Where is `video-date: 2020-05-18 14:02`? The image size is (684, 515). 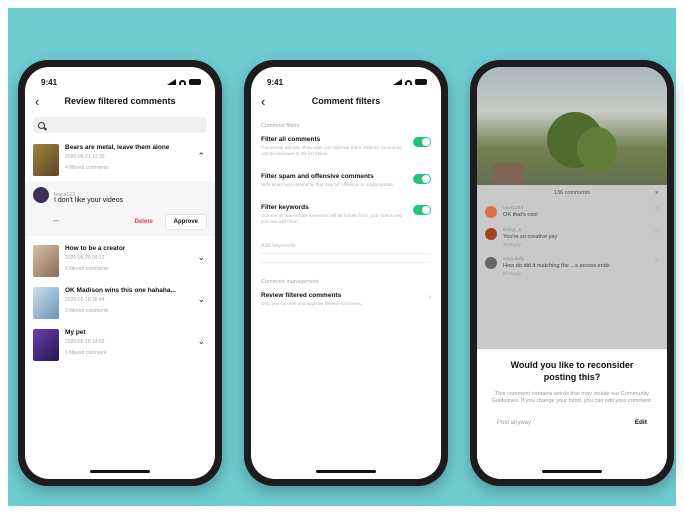 video-date: 2020-05-18 14:02 is located at coordinates (85, 342).